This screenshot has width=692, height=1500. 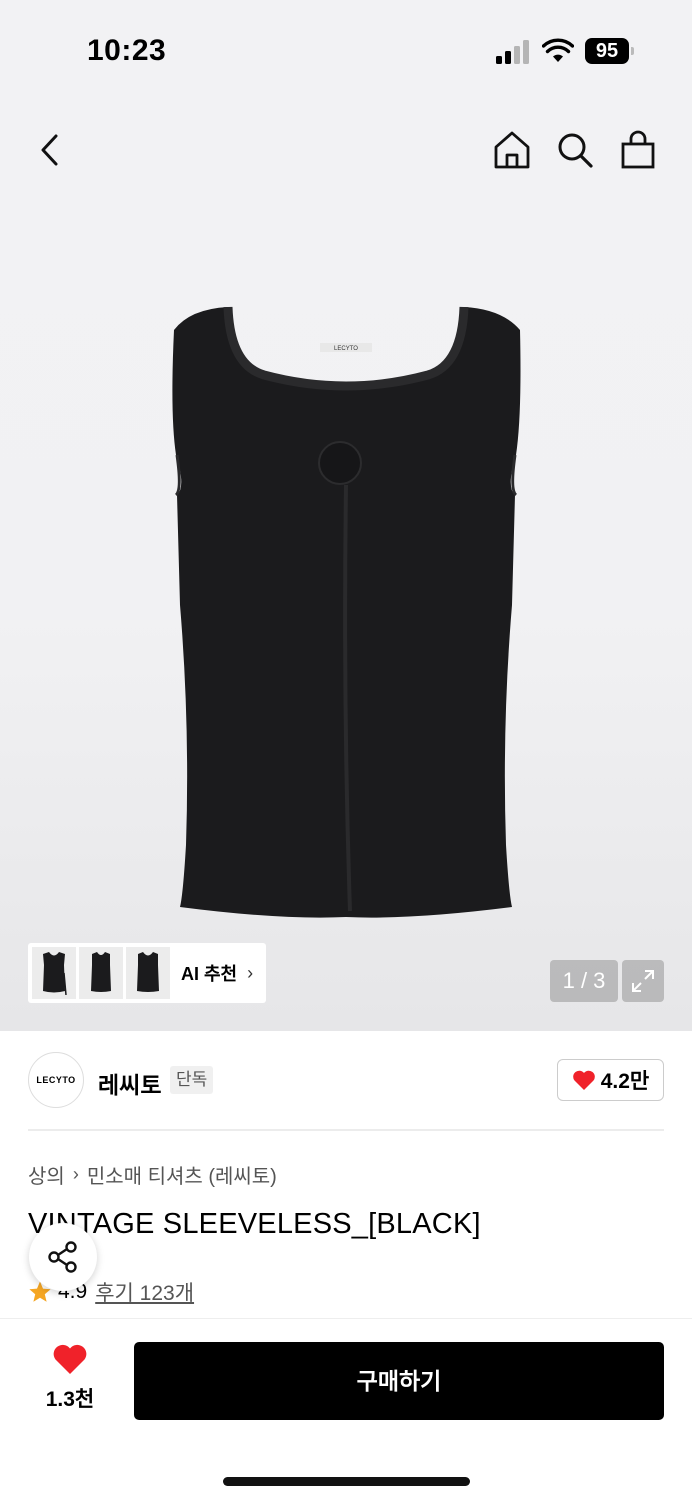 What do you see at coordinates (346, 50) in the screenshot?
I see `status-bar: 10:23 95` at bounding box center [346, 50].